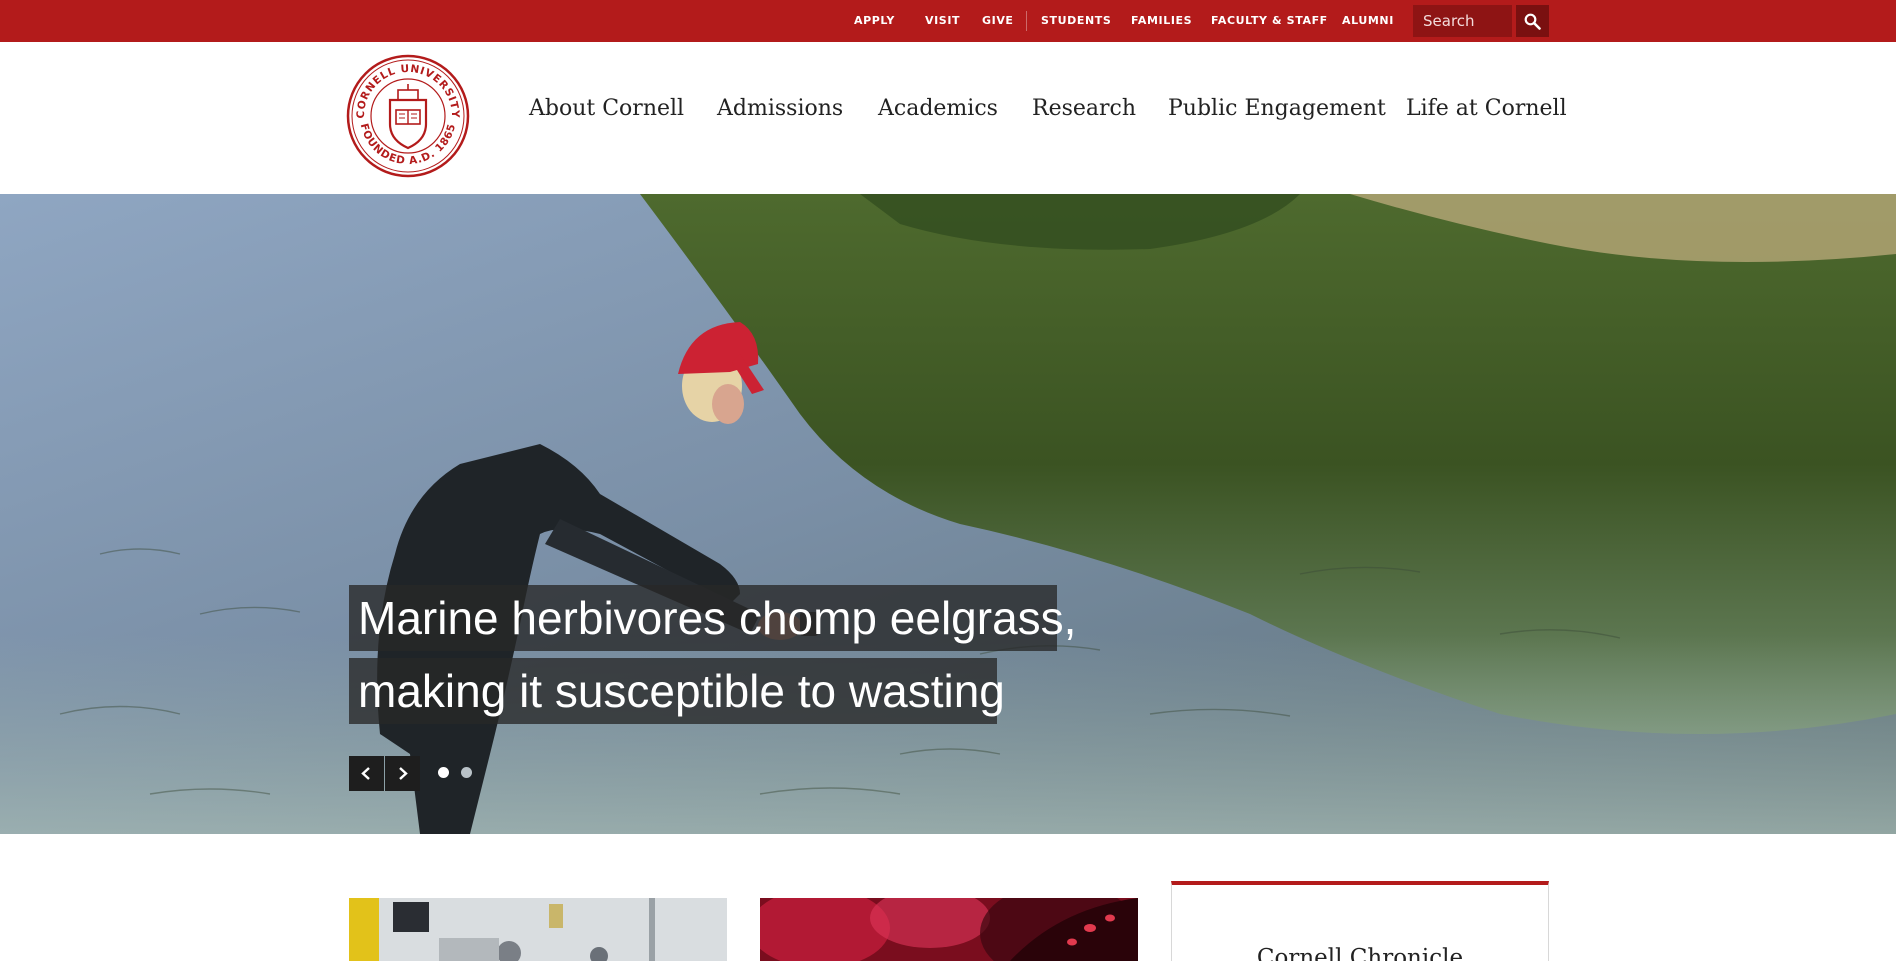  I want to click on cornell-seal-icon: CORNELL UNIVERSITY FOUNDED A.D. 1865, so click(408, 116).